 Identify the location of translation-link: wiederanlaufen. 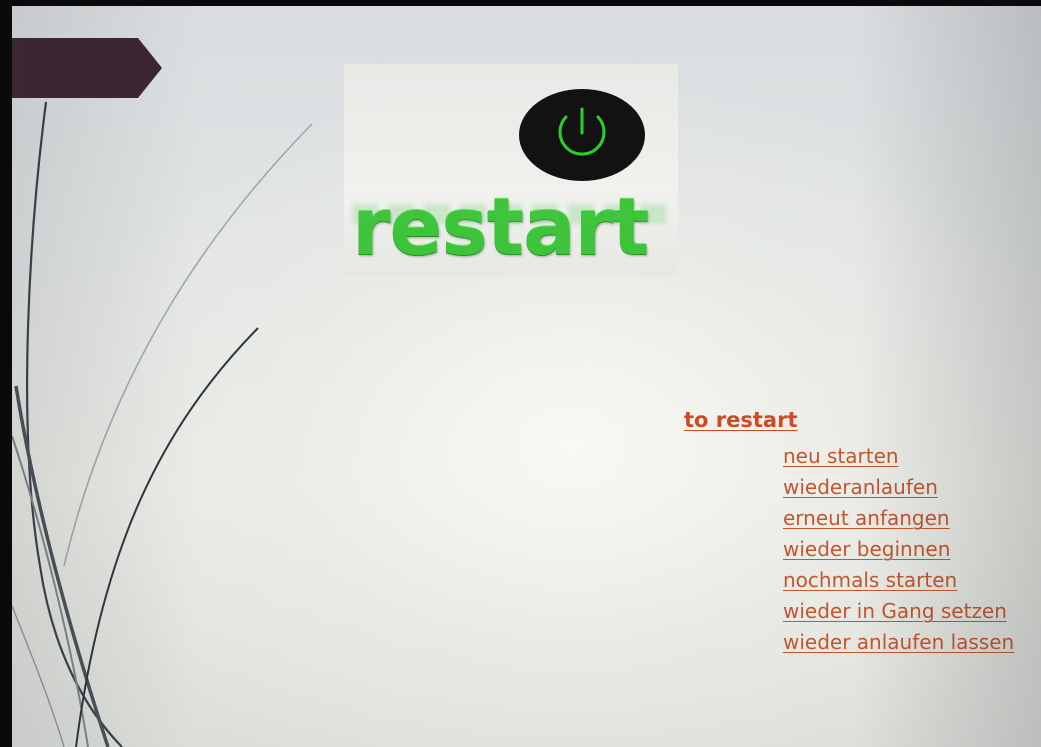
(898, 487).